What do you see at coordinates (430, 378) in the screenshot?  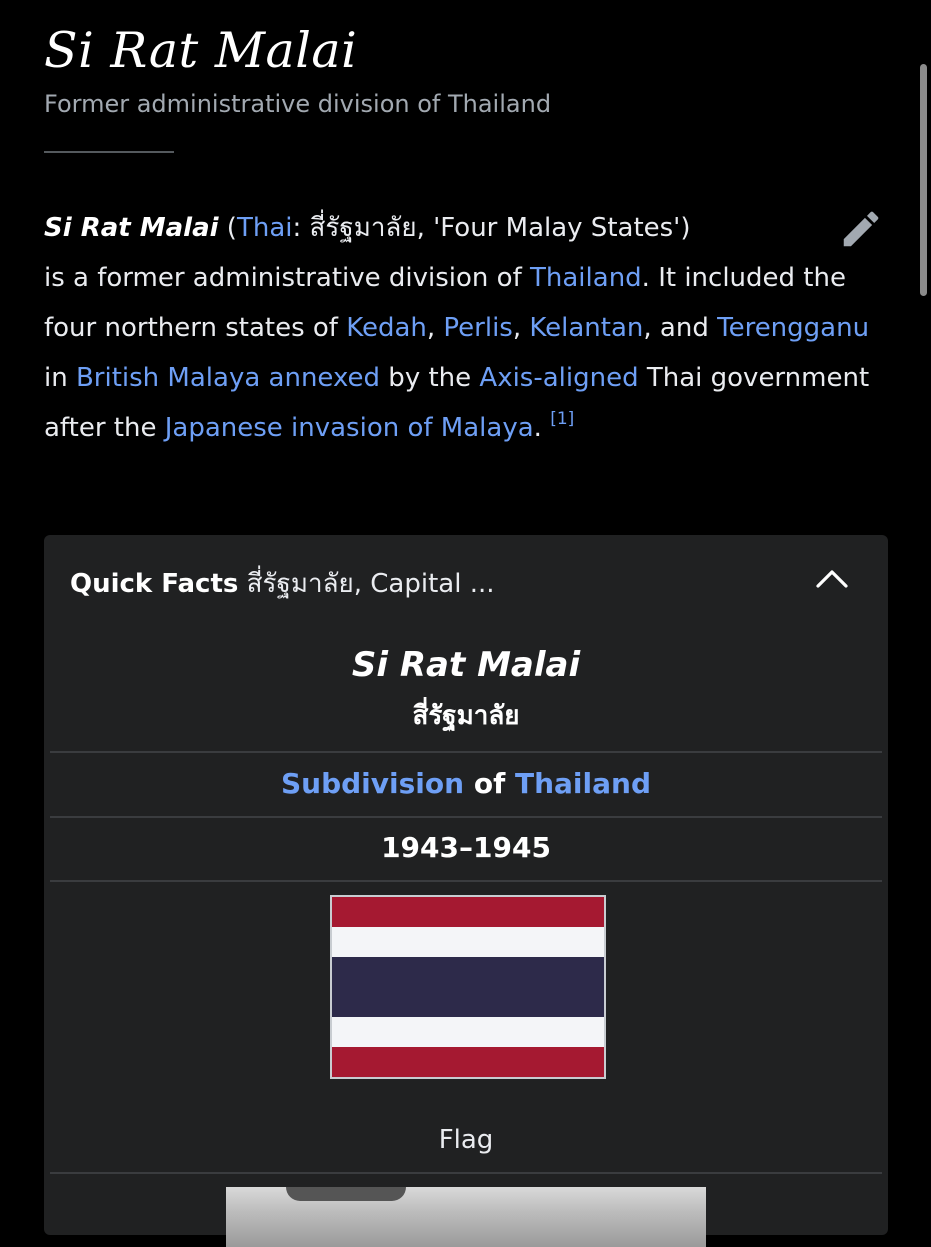 I see `lead-text: by the` at bounding box center [430, 378].